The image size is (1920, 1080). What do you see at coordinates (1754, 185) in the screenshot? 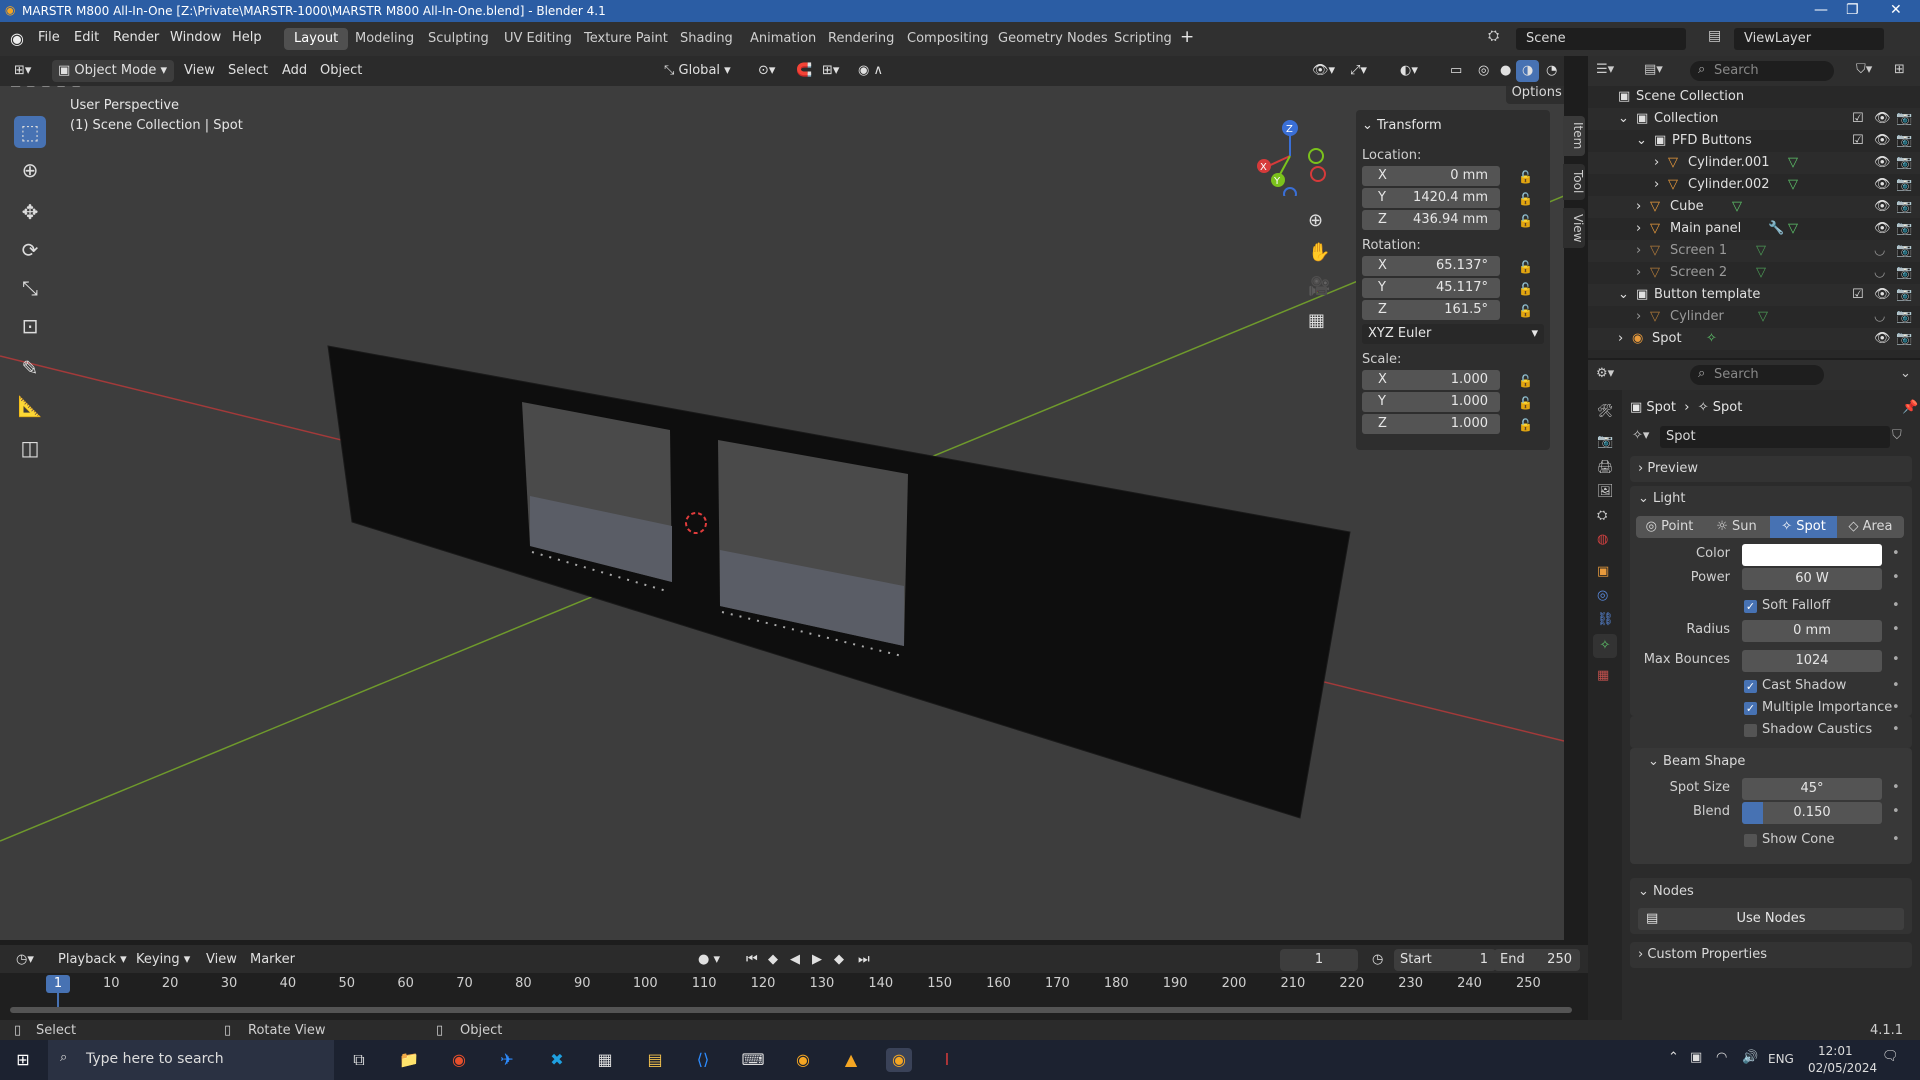
I see `outliner-row: › ▽ Cylinder.002 ▽ 👁 📷` at bounding box center [1754, 185].